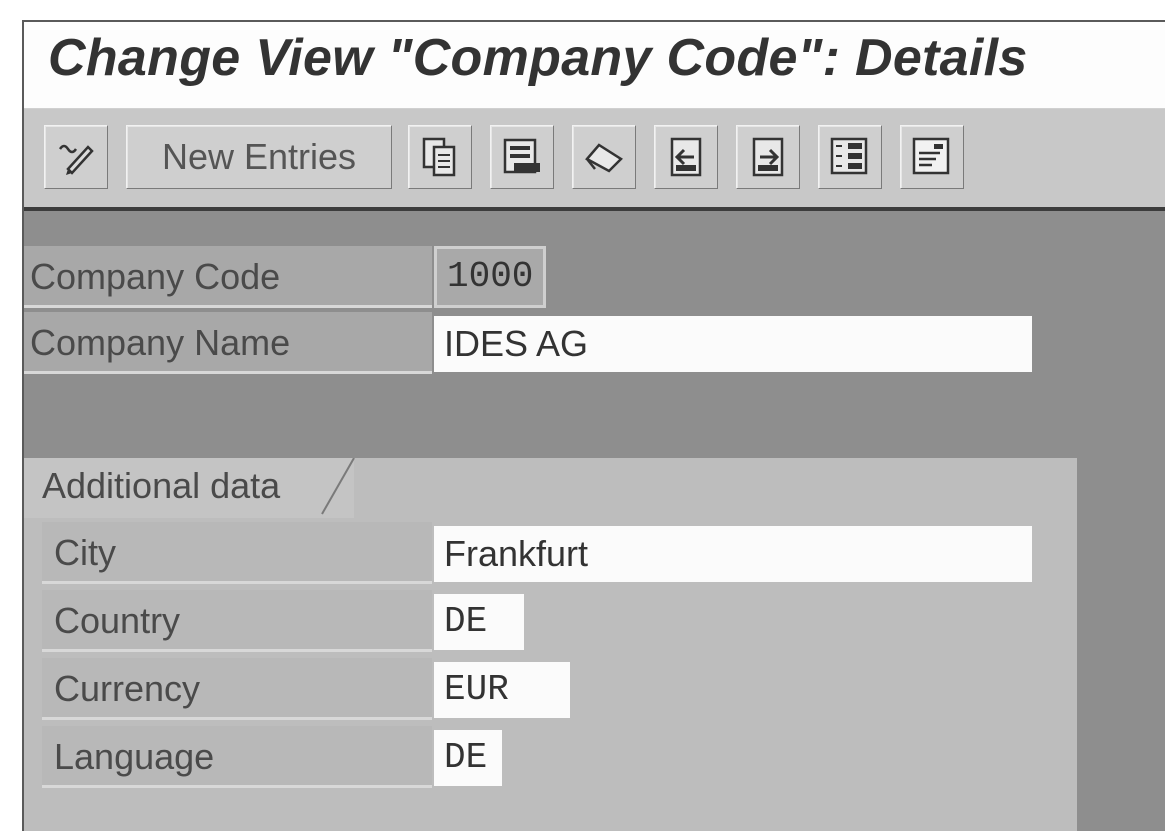 This screenshot has width=1165, height=831. Describe the element at coordinates (237, 689) in the screenshot. I see `currency-label: Currency` at that location.